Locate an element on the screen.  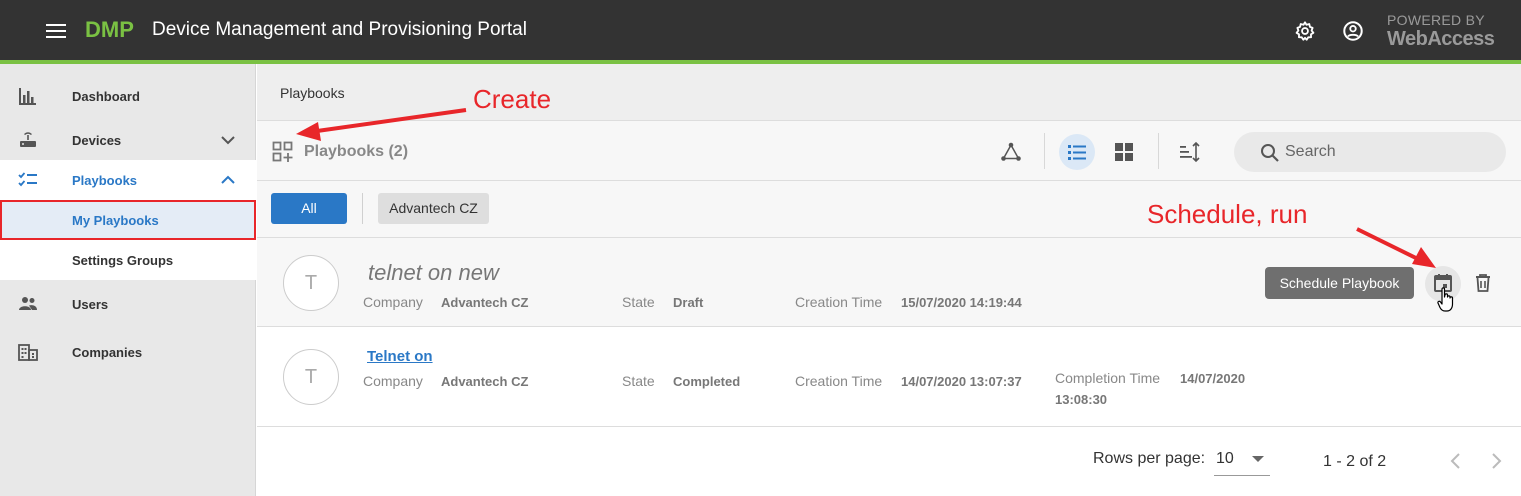
powered-by-text: POWERED BY is located at coordinates (1436, 20).